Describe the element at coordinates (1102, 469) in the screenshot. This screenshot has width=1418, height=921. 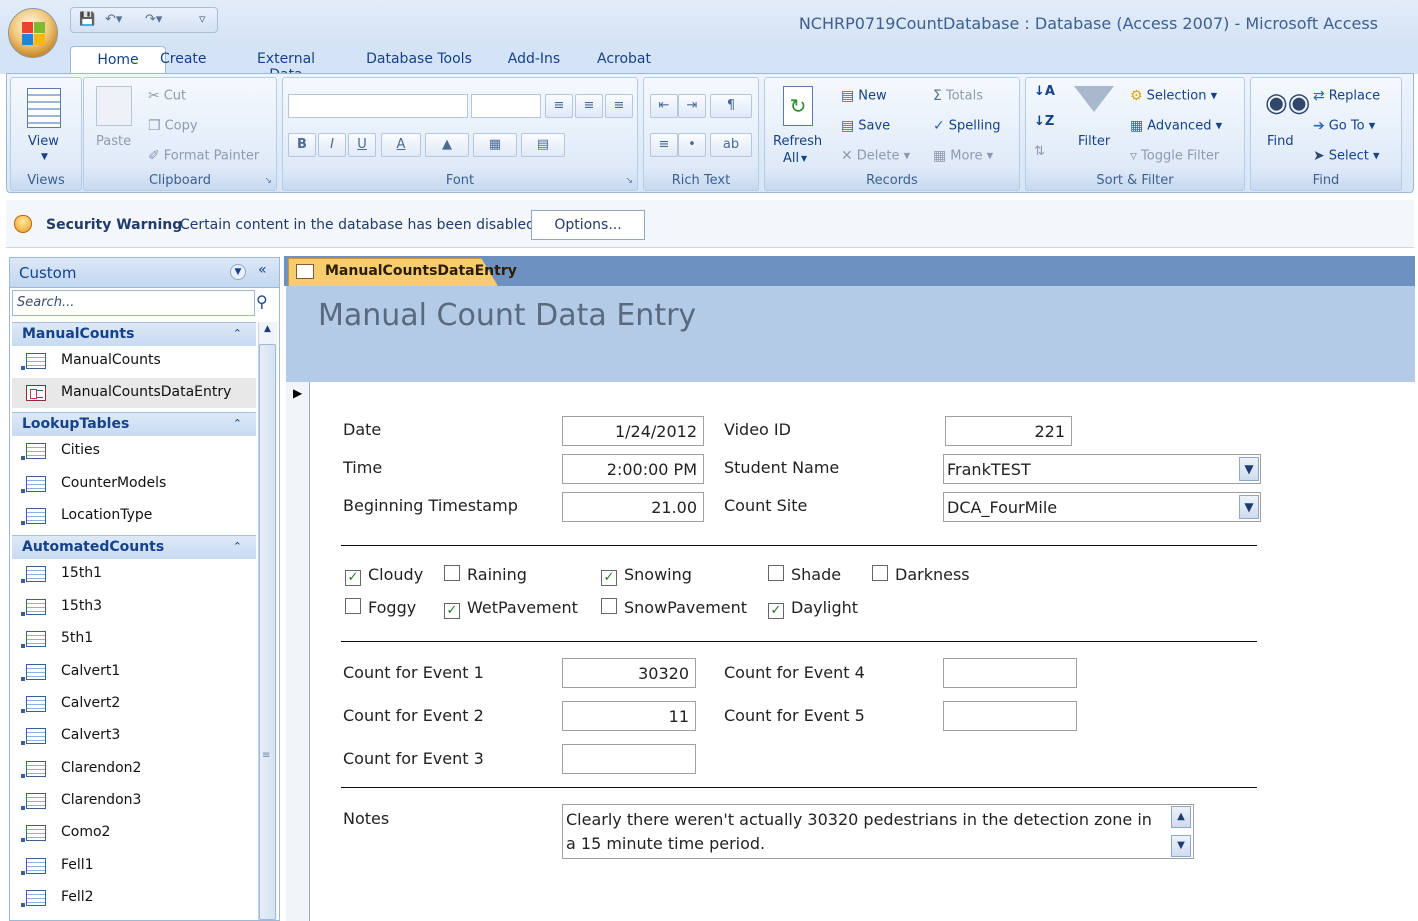
I see `student-name-combo: FrankTEST` at that location.